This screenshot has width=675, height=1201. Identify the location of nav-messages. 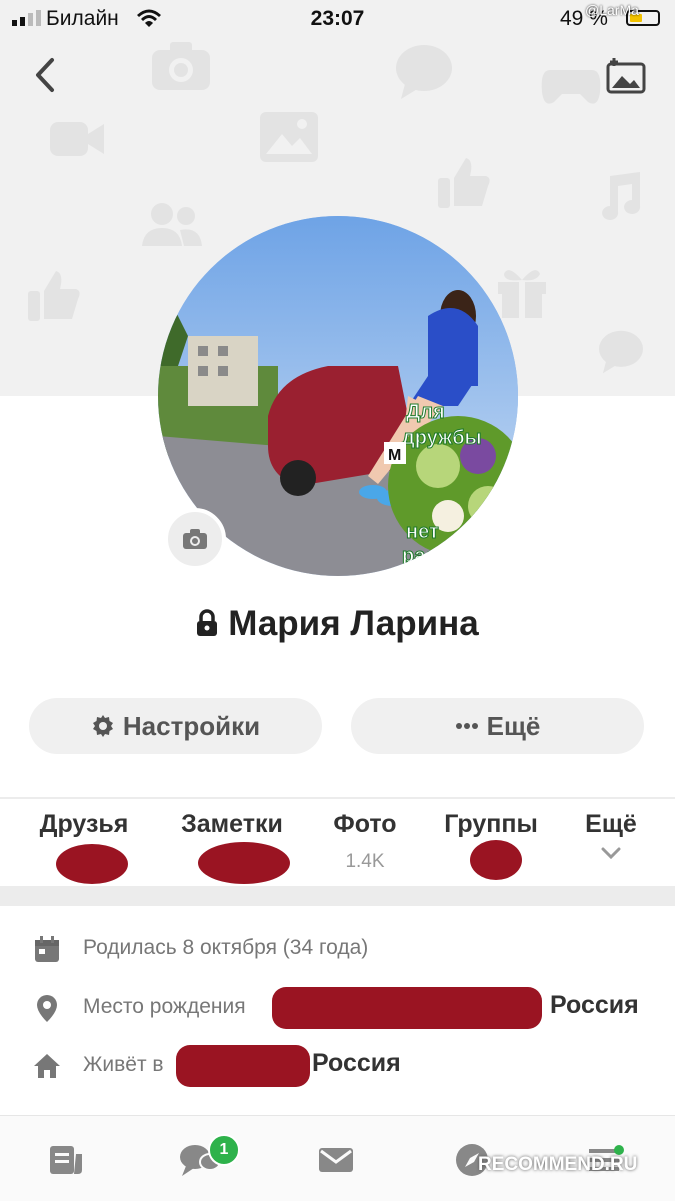
(336, 1160).